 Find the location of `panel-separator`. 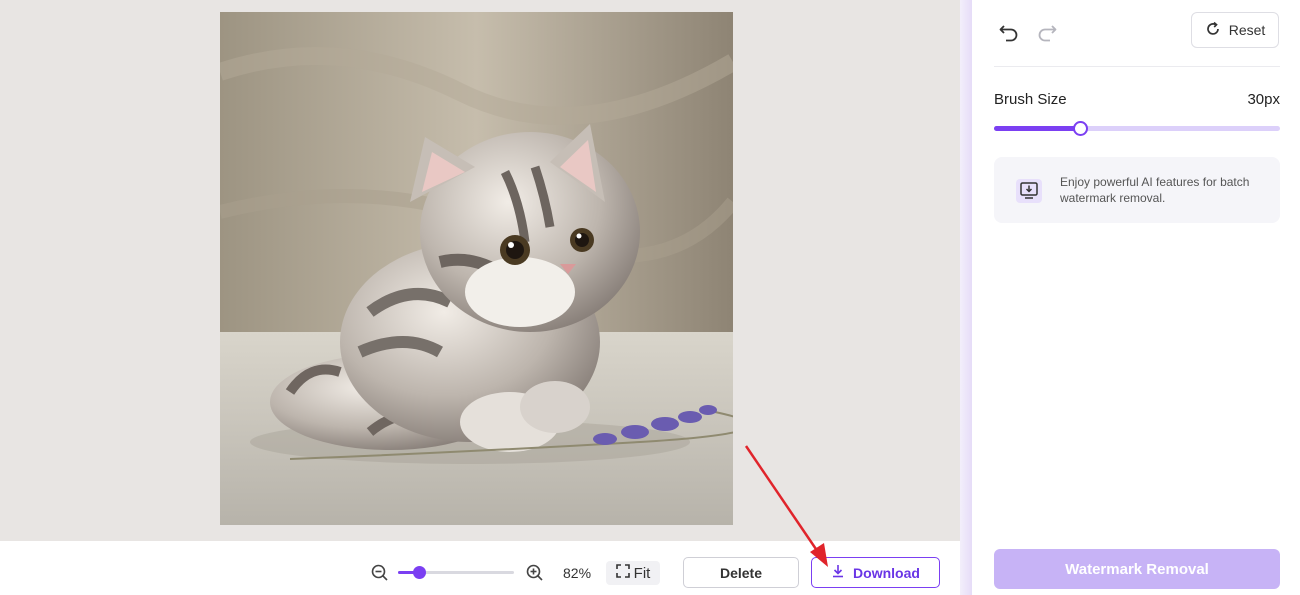

panel-separator is located at coordinates (1137, 66).